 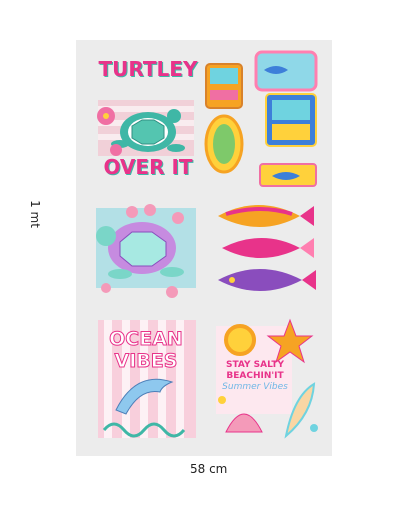 What do you see at coordinates (261, 118) in the screenshot?
I see `sardine-cans-decal` at bounding box center [261, 118].